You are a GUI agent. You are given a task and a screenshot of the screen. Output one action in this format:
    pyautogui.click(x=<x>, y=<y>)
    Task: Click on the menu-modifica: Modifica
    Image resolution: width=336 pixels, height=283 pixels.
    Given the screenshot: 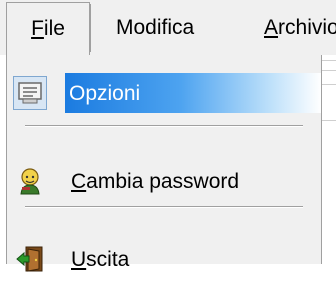 What is the action you would take?
    pyautogui.click(x=155, y=27)
    